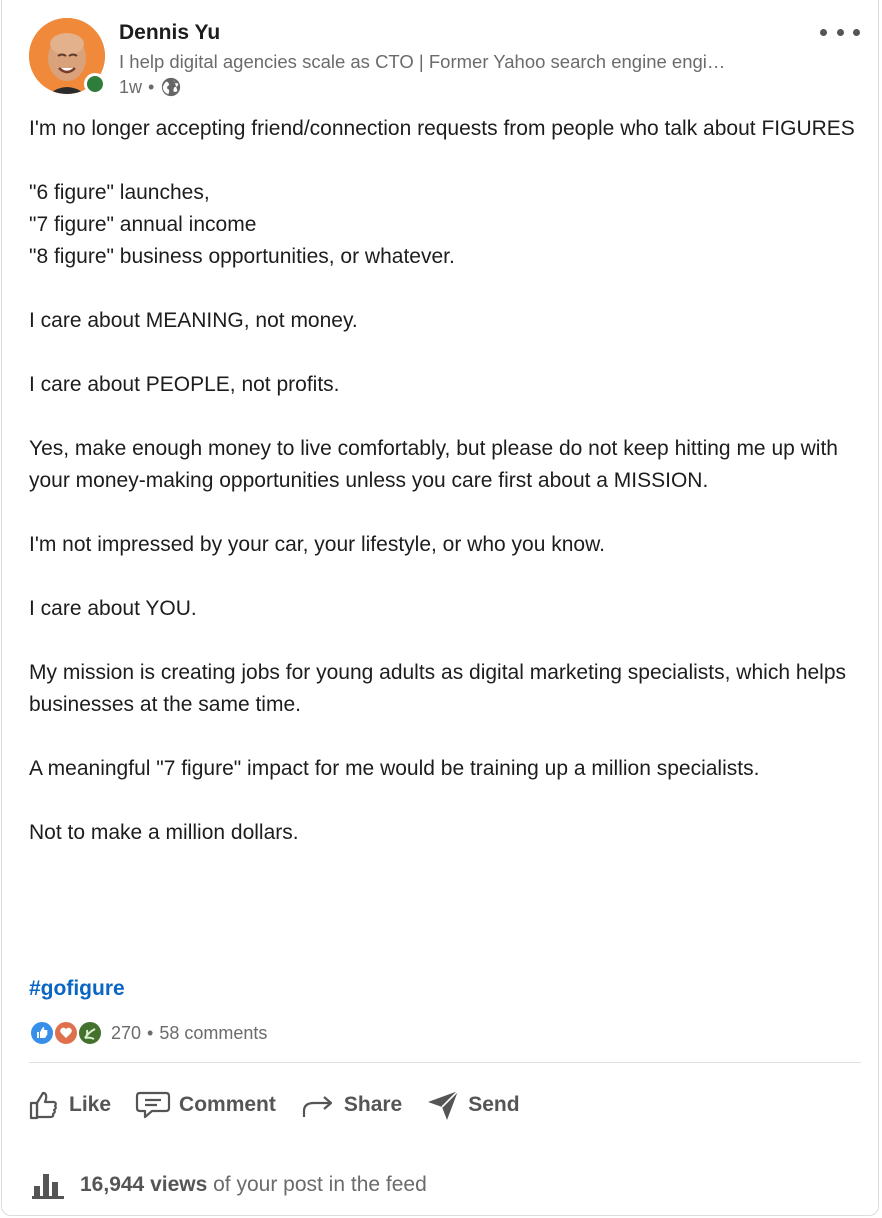 This screenshot has width=882, height=1218. I want to click on action-bar: Like Comment Share Send, so click(273, 1105).